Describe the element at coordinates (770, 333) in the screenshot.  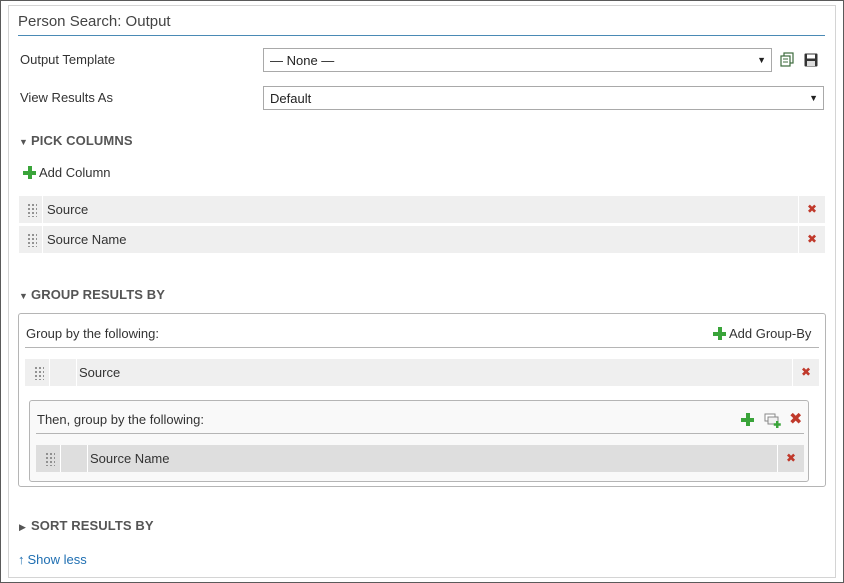
I see `add-group-by-label: Add Group-By` at that location.